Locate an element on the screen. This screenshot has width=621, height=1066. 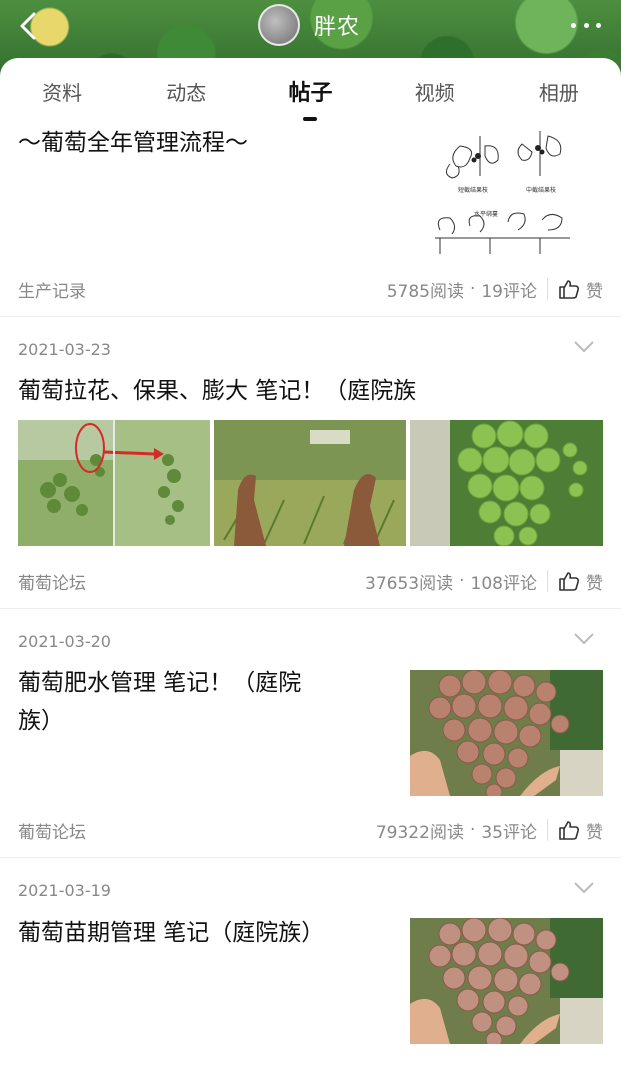
post-stats: 37653阅读 · 108评论 is located at coordinates (451, 581).